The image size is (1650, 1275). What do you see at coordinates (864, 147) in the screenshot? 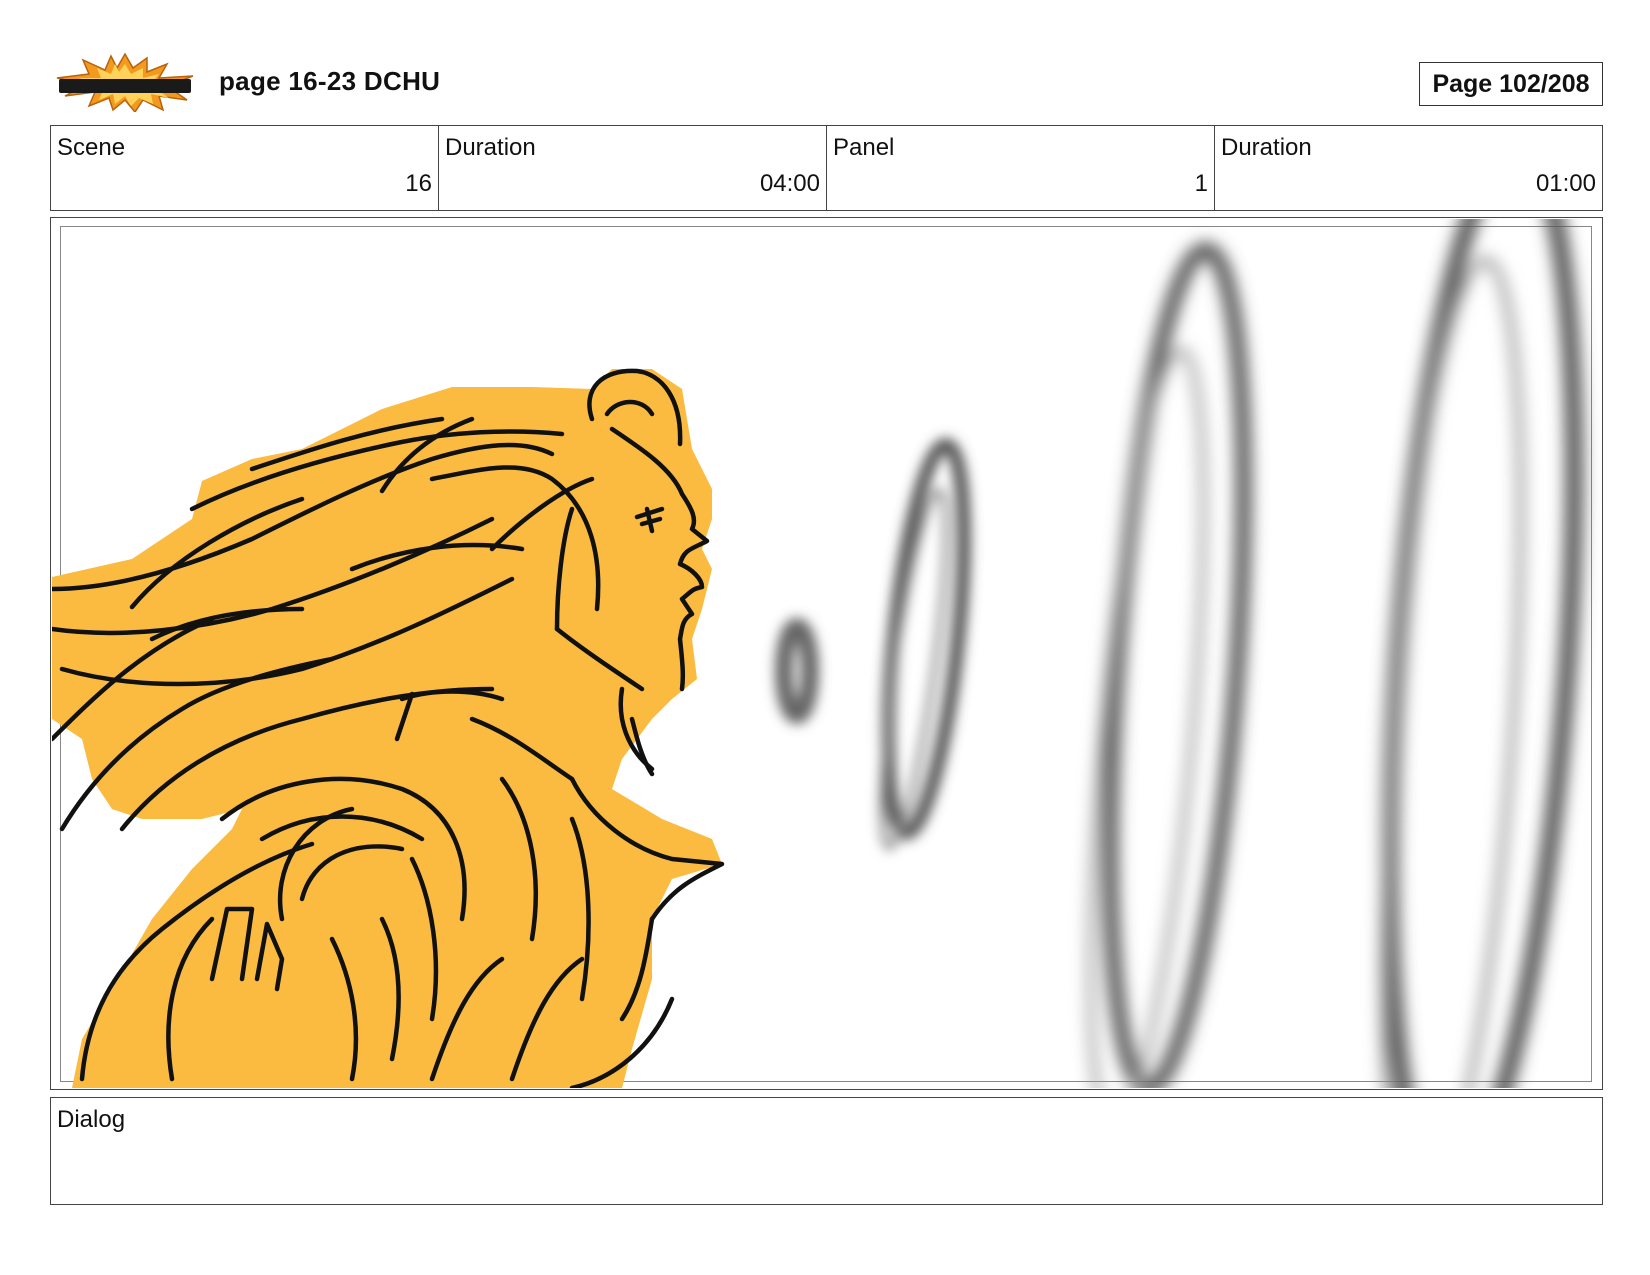
I see `panel-label: Panel` at bounding box center [864, 147].